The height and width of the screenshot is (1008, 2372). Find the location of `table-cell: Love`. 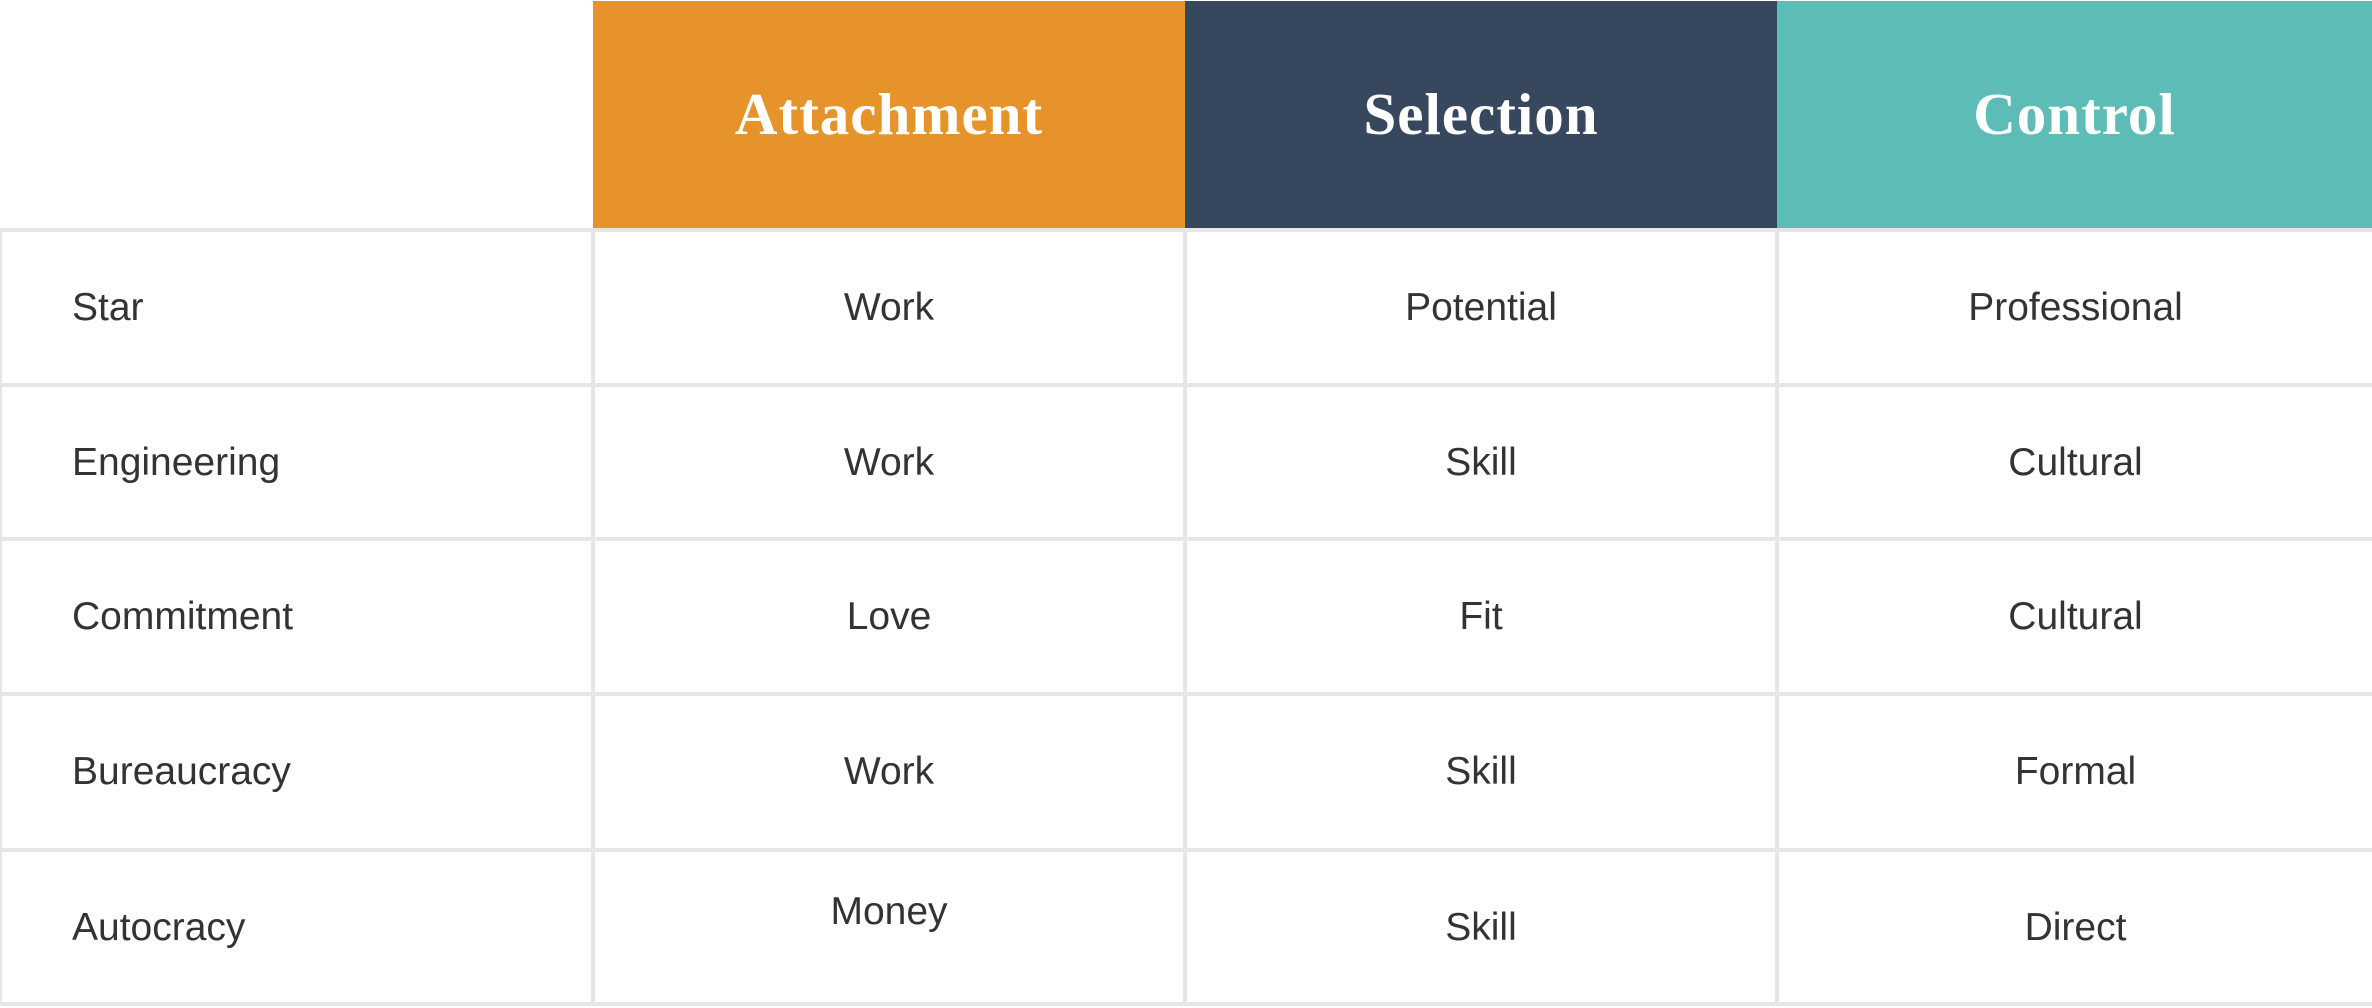

table-cell: Love is located at coordinates (889, 616).